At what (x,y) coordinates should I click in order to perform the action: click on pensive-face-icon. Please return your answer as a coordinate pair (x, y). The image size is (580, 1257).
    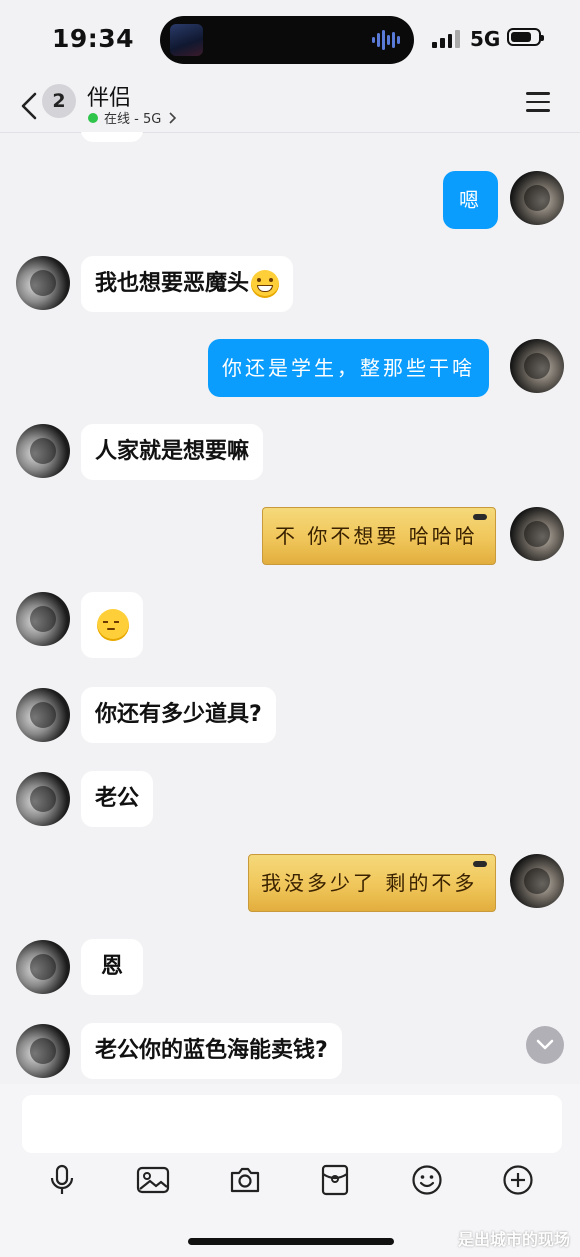
    Looking at the image, I should click on (113, 625).